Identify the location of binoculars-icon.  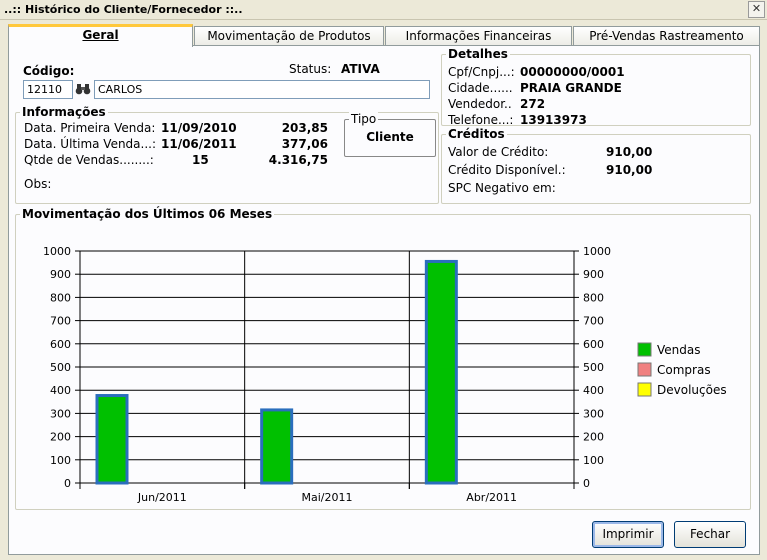
(83, 89).